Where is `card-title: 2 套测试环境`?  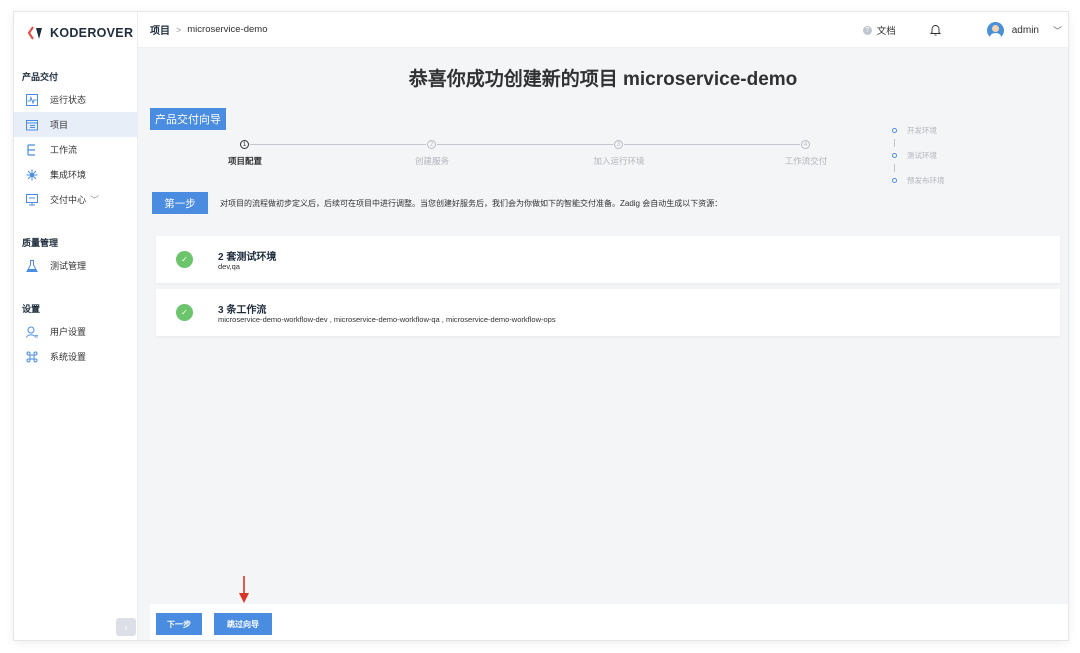 card-title: 2 套测试环境 is located at coordinates (247, 257).